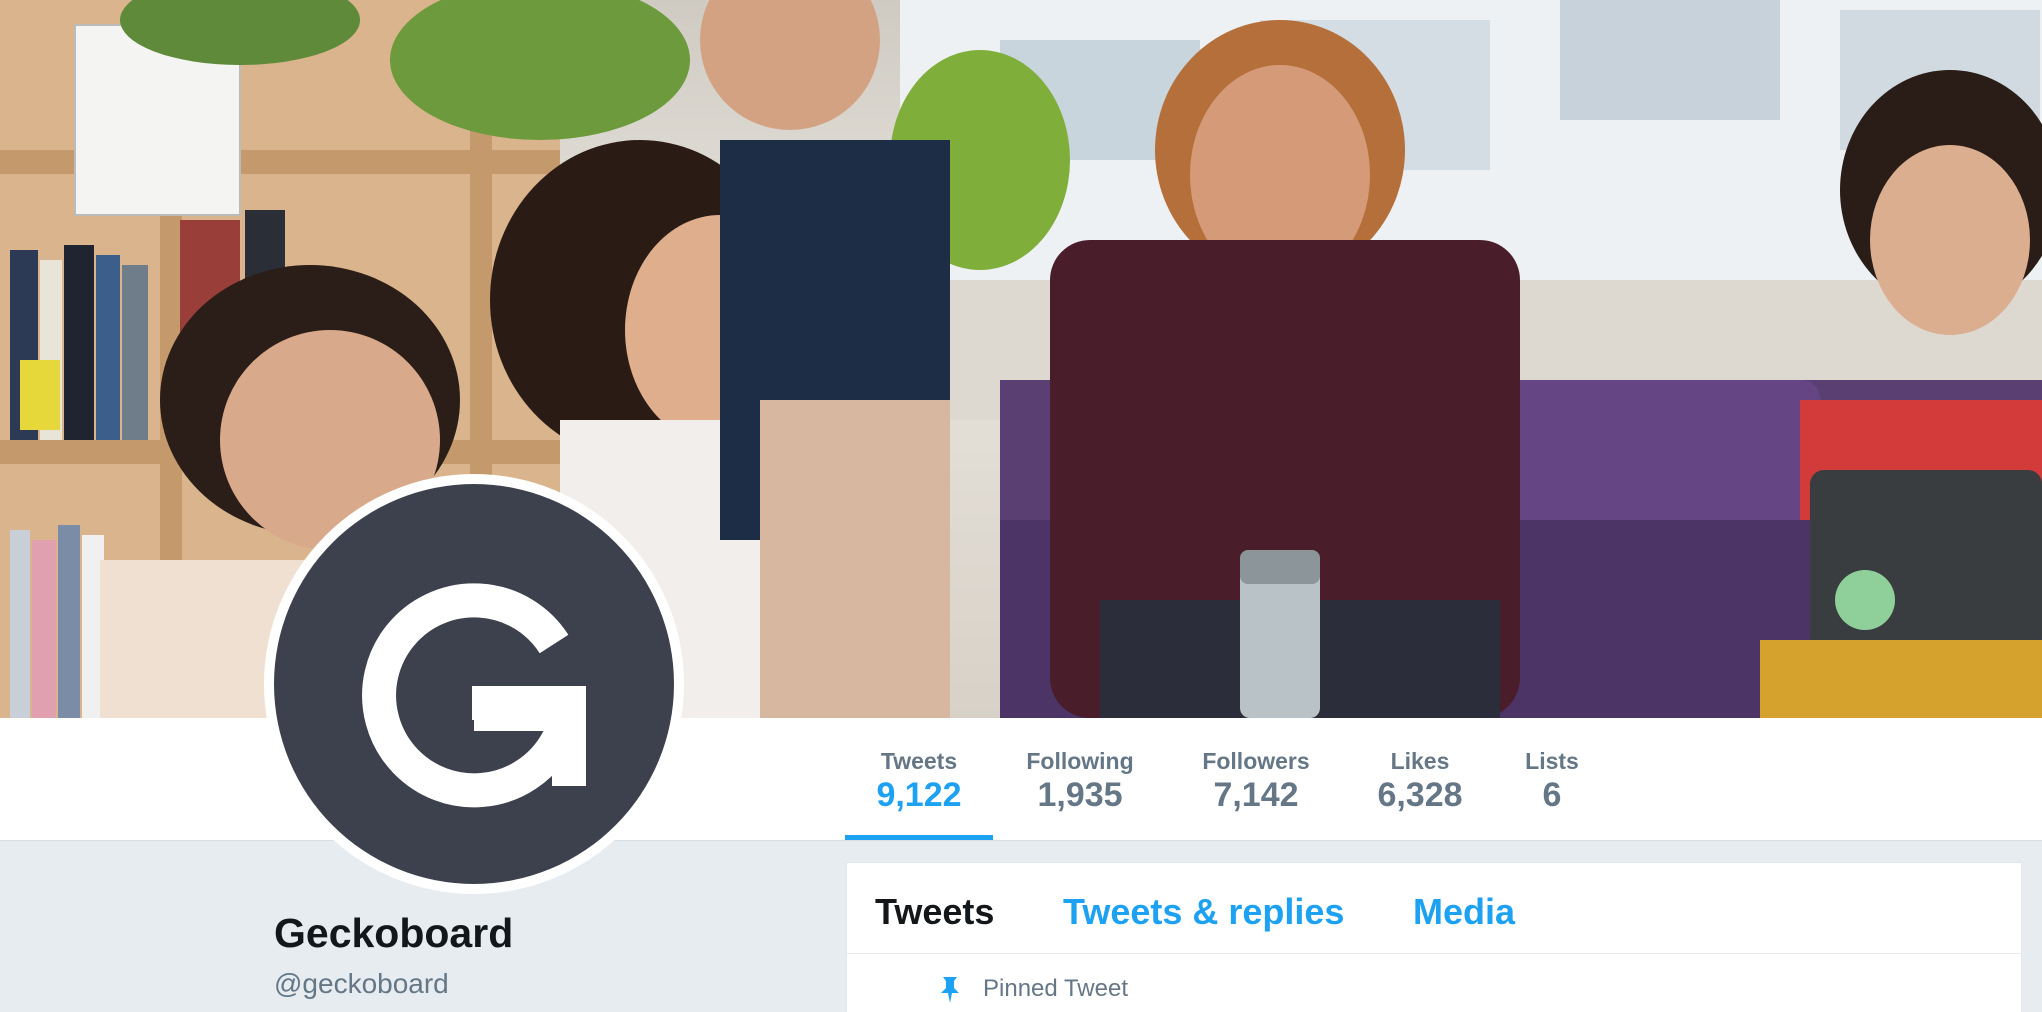 This screenshot has width=2042, height=1012. Describe the element at coordinates (934, 912) in the screenshot. I see `tab-tweets: Tweets` at that location.